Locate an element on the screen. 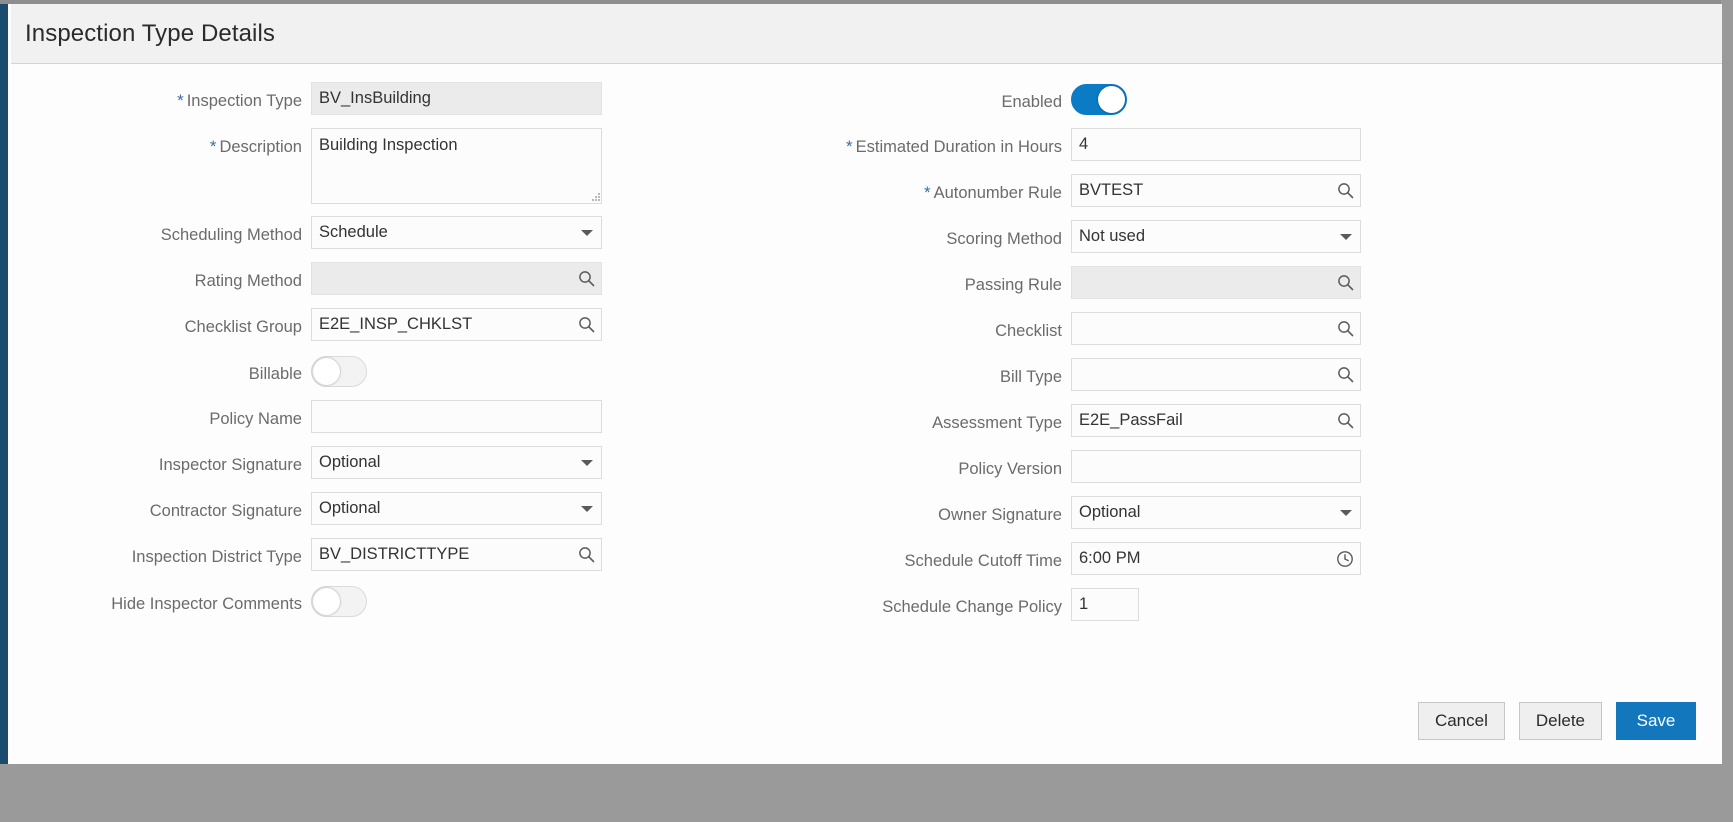 This screenshot has width=1733, height=822. toggle-enabled is located at coordinates (1099, 99).